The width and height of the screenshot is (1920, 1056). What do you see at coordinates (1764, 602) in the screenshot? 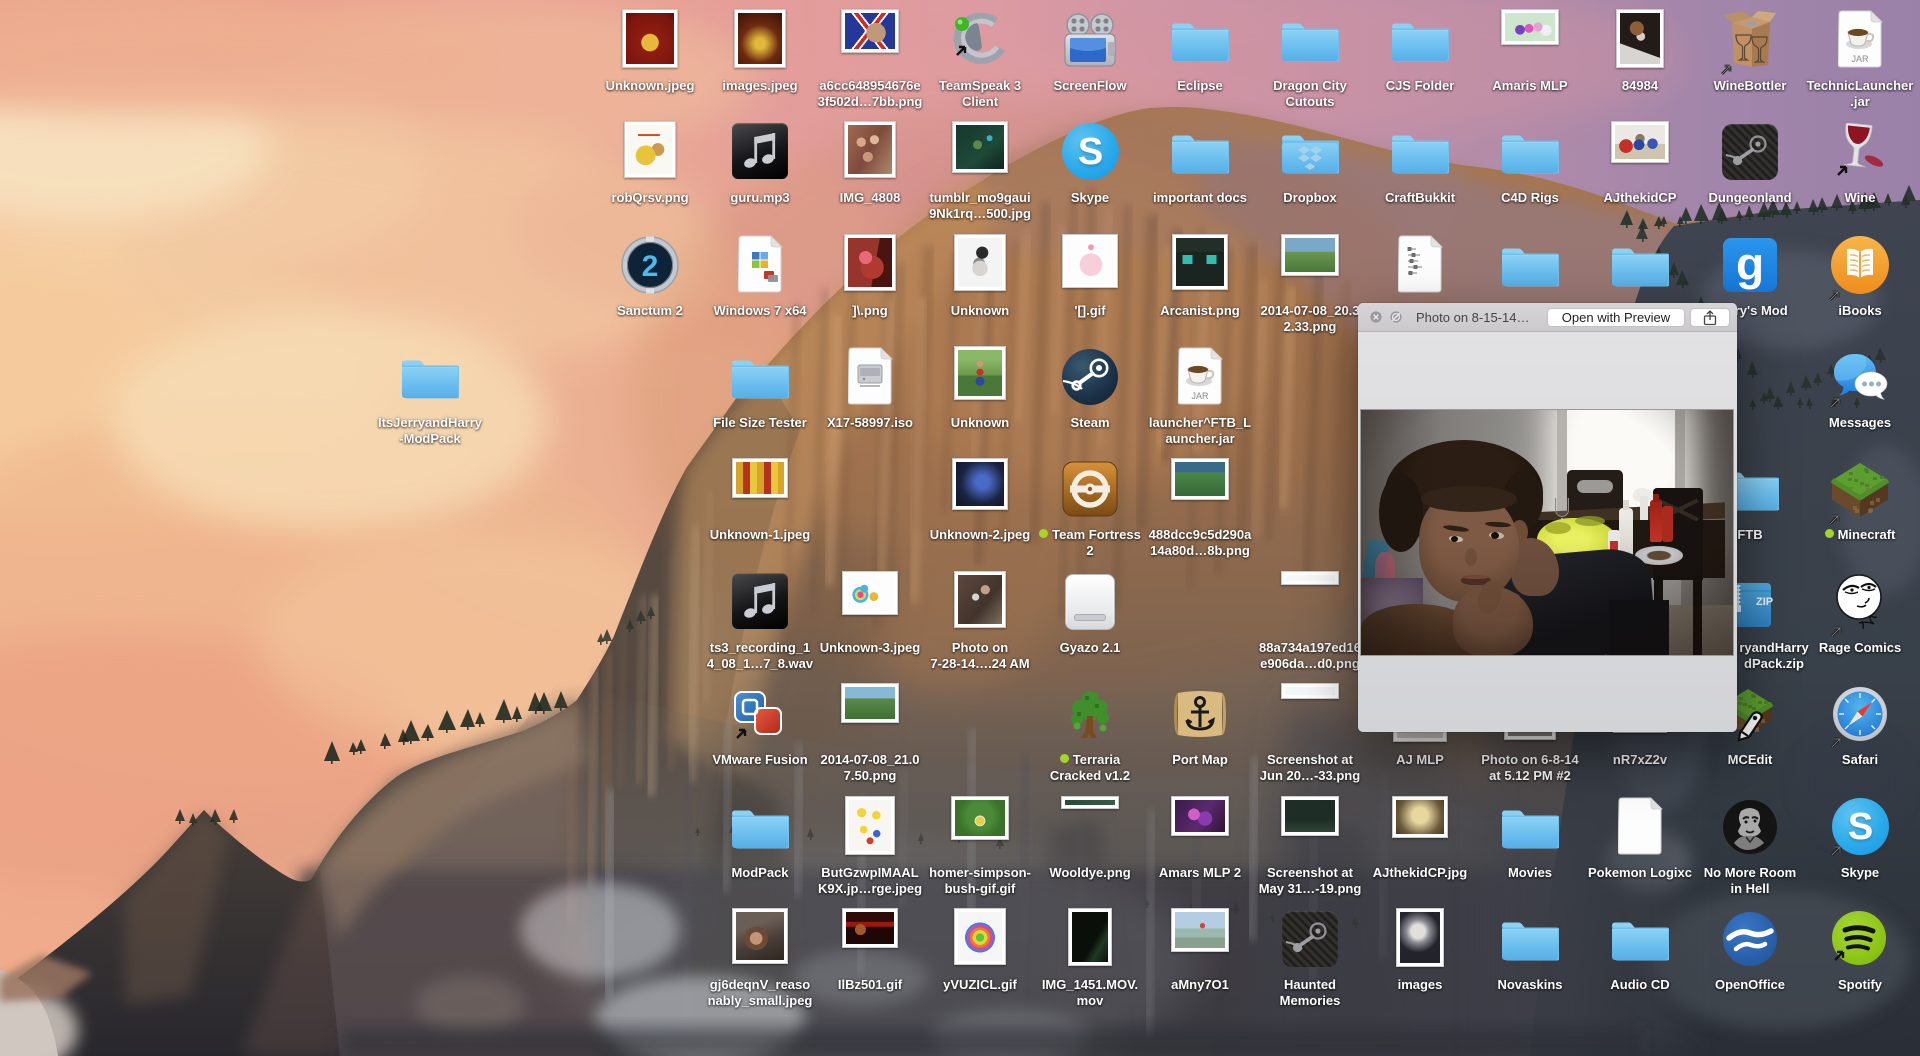
I see `svg-text: ZIP` at bounding box center [1764, 602].